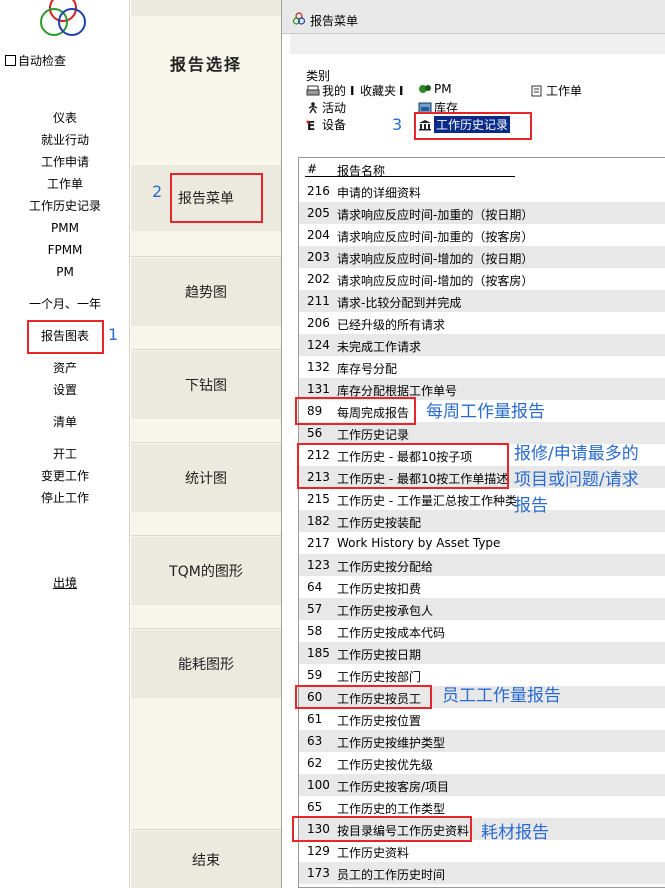 The image size is (665, 888). I want to click on table-row: 62 工作历史按优先级, so click(482, 763).